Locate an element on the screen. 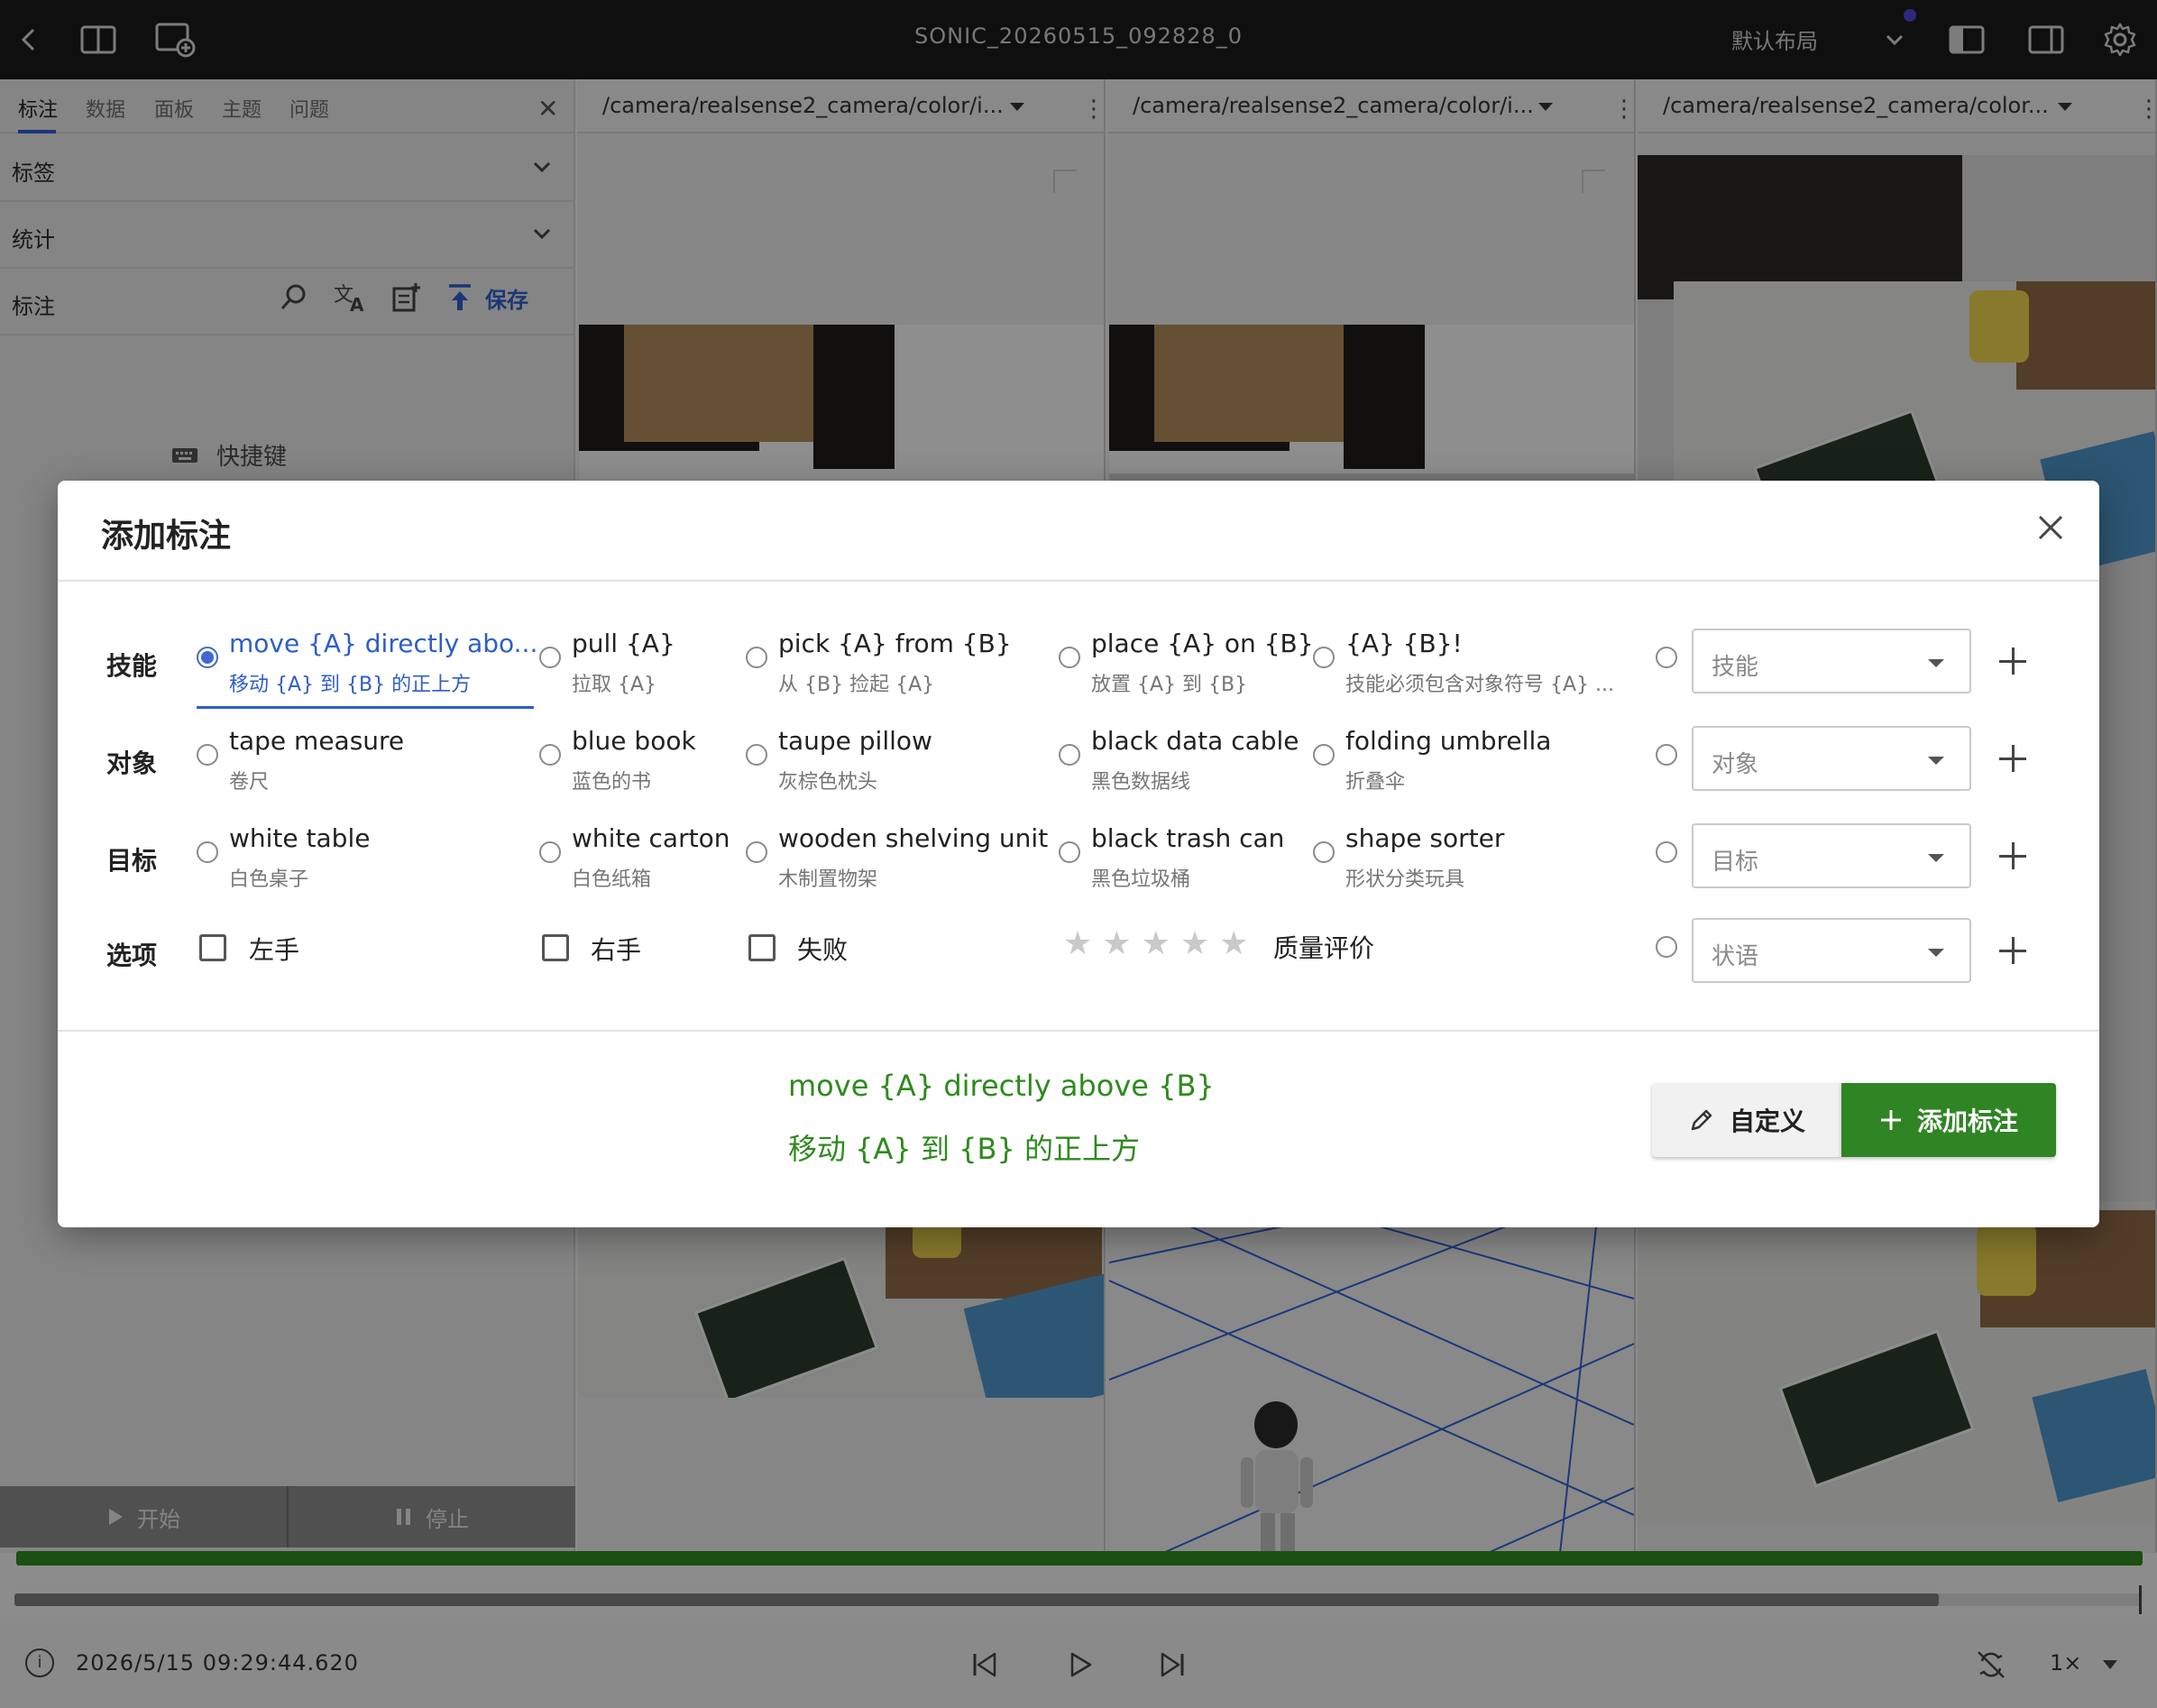 The height and width of the screenshot is (1708, 2157). add-annotation-button-label: 添加标注 is located at coordinates (1967, 1122).